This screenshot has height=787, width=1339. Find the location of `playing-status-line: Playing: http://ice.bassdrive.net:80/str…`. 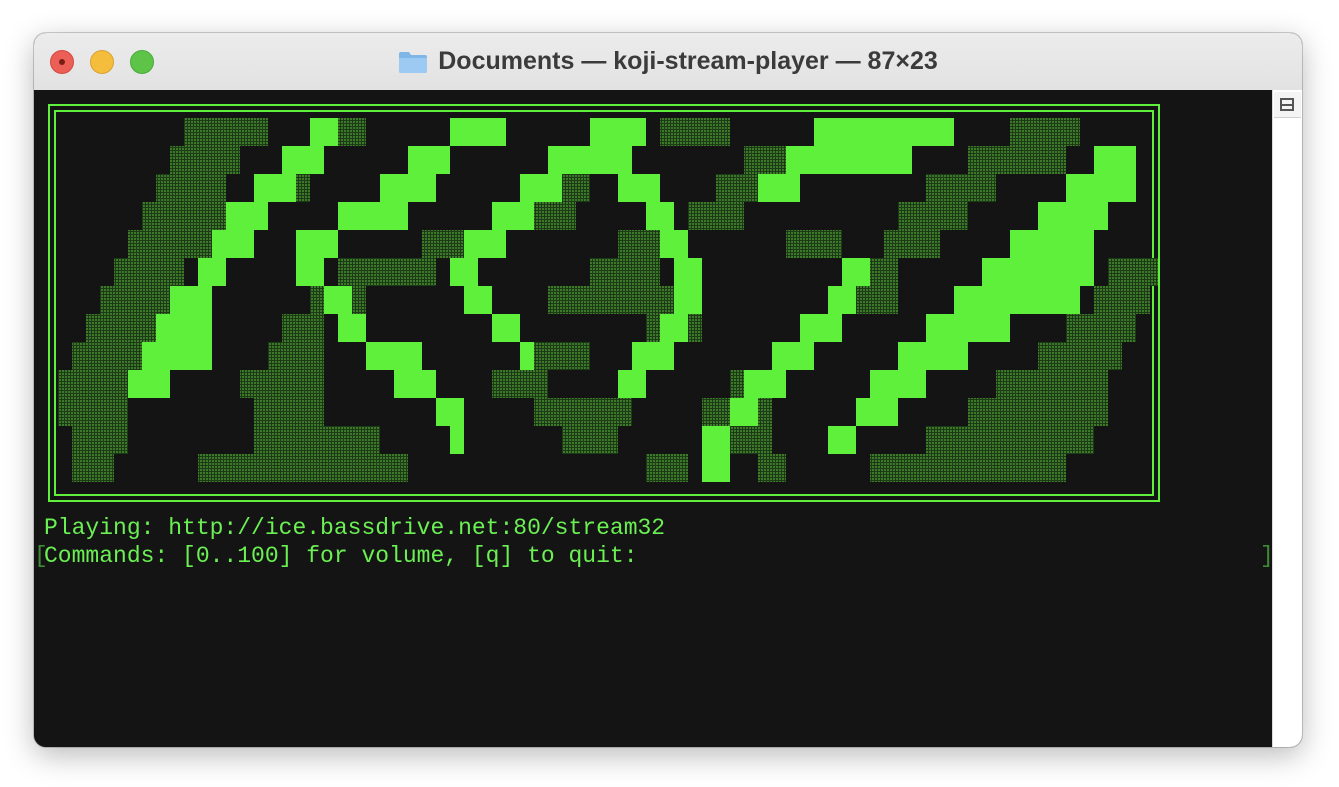

playing-status-line: Playing: http://ice.bassdrive.net:80/str… is located at coordinates (355, 528).